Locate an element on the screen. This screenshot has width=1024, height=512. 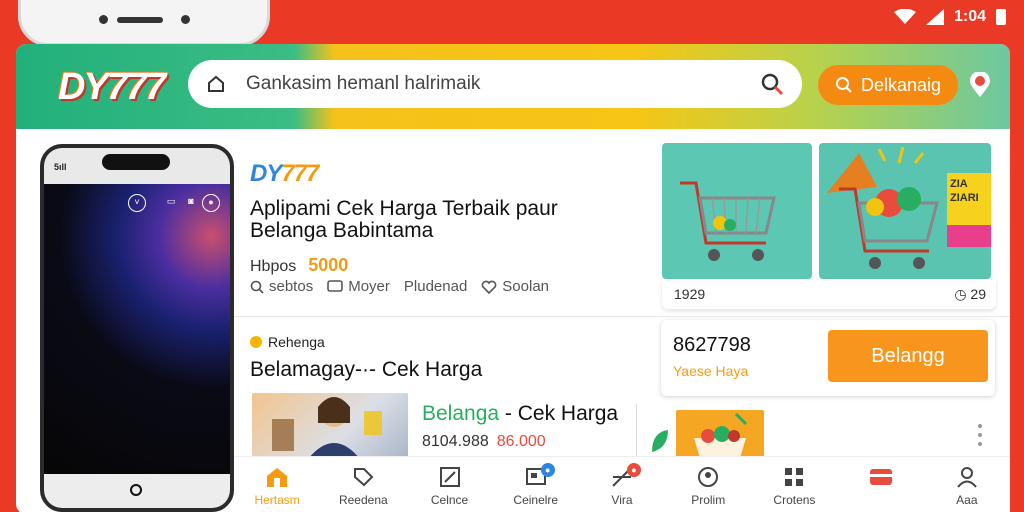
home-button-icon is located at coordinates (136, 490).